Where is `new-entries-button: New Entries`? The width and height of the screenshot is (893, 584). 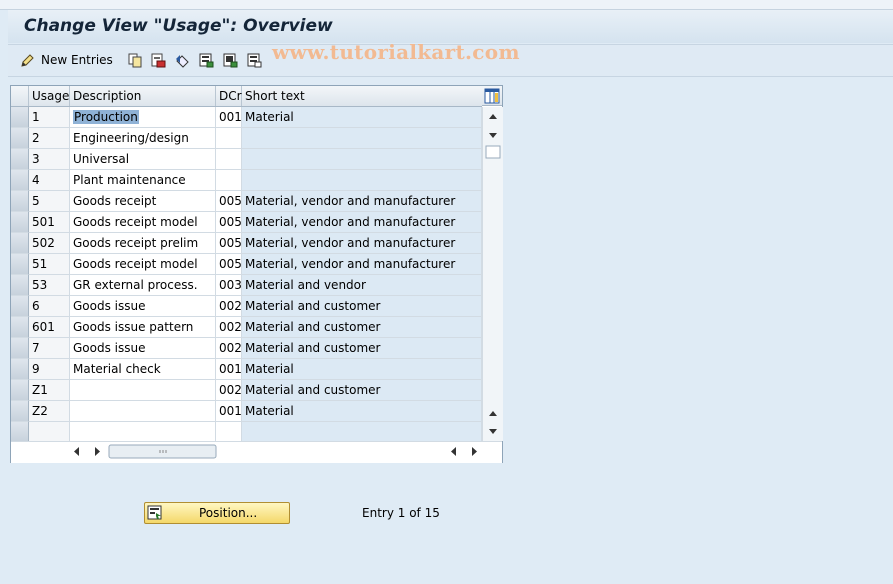
new-entries-button: New Entries is located at coordinates (66, 60).